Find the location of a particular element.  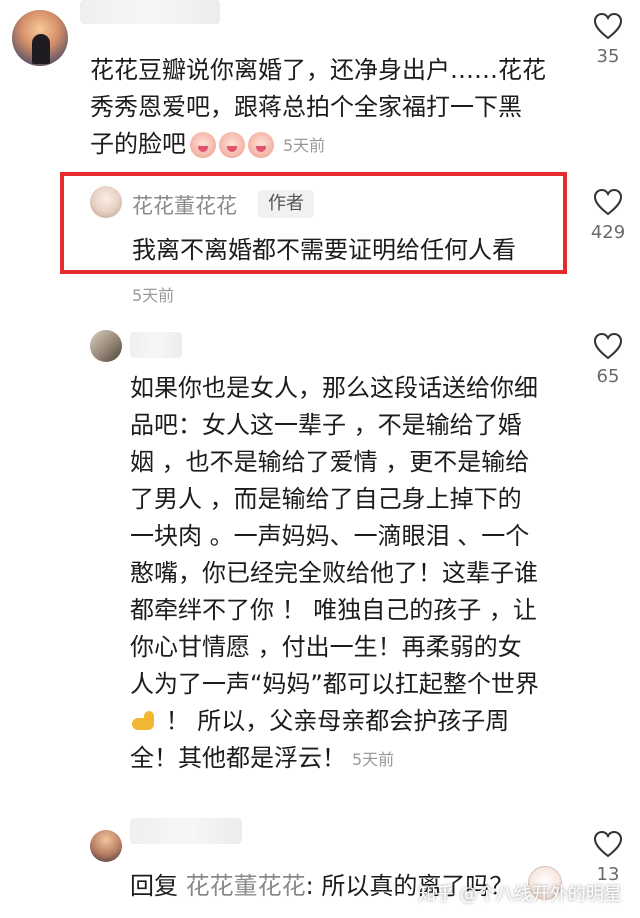

like-button: 35 is located at coordinates (608, 39).